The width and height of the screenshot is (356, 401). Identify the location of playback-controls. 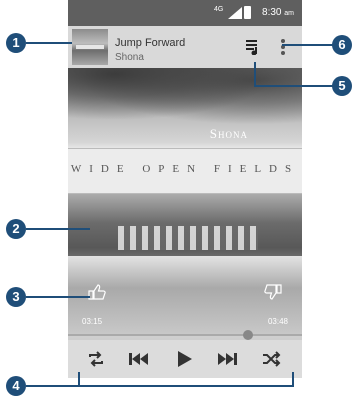
(185, 359).